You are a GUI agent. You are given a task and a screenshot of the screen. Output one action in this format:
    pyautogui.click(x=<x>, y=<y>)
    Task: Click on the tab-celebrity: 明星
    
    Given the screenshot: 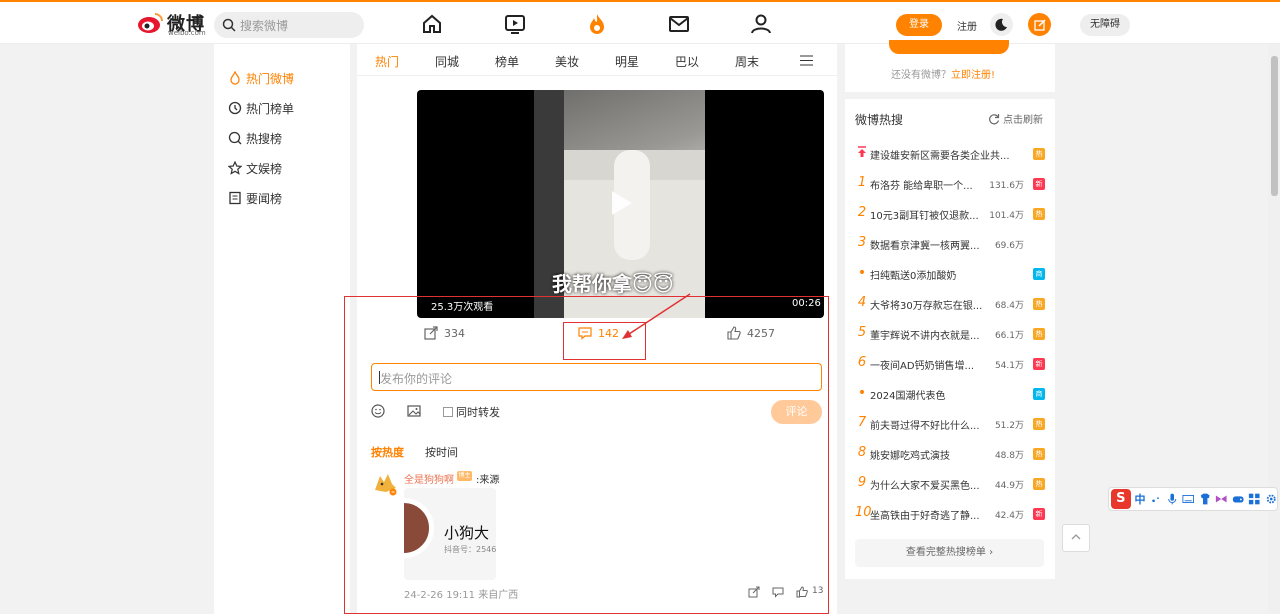 What is the action you would take?
    pyautogui.click(x=627, y=61)
    